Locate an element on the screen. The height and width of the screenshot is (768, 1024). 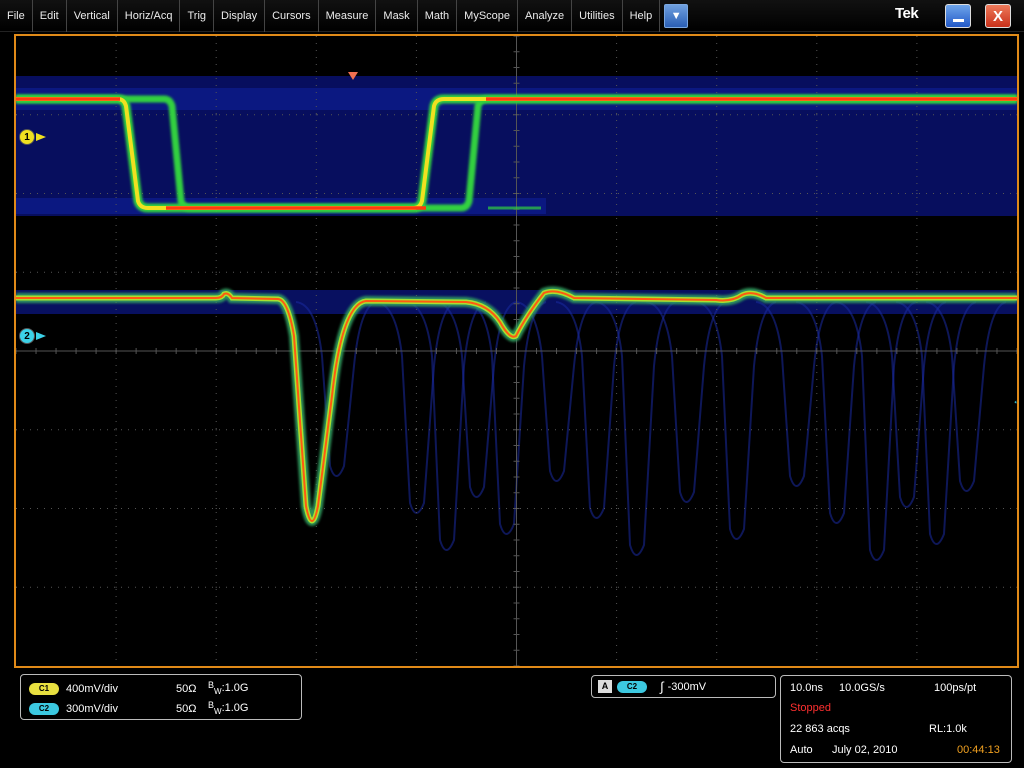
trigger-level-marker: ← is located at coordinates (1014, 400).